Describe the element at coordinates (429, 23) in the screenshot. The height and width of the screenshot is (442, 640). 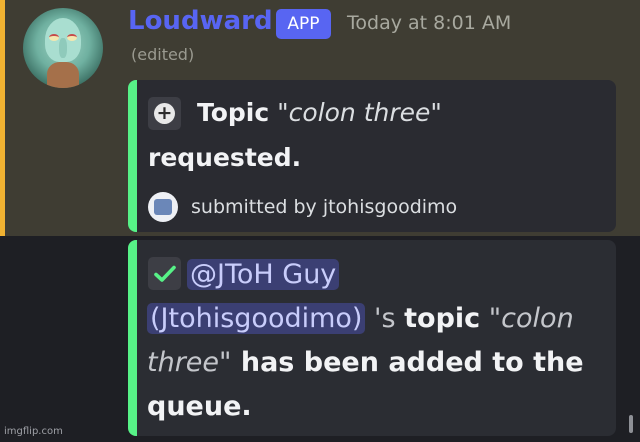
I see `timestamp: Today at 8:01 AM` at that location.